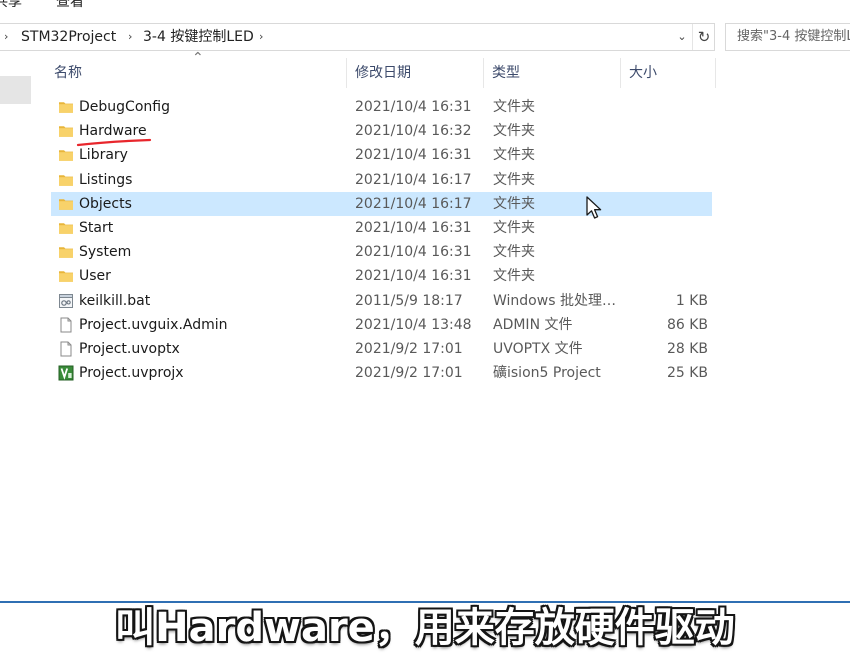 This screenshot has height=655, width=850. What do you see at coordinates (668, 73) in the screenshot?
I see `column-header-size: 大小` at bounding box center [668, 73].